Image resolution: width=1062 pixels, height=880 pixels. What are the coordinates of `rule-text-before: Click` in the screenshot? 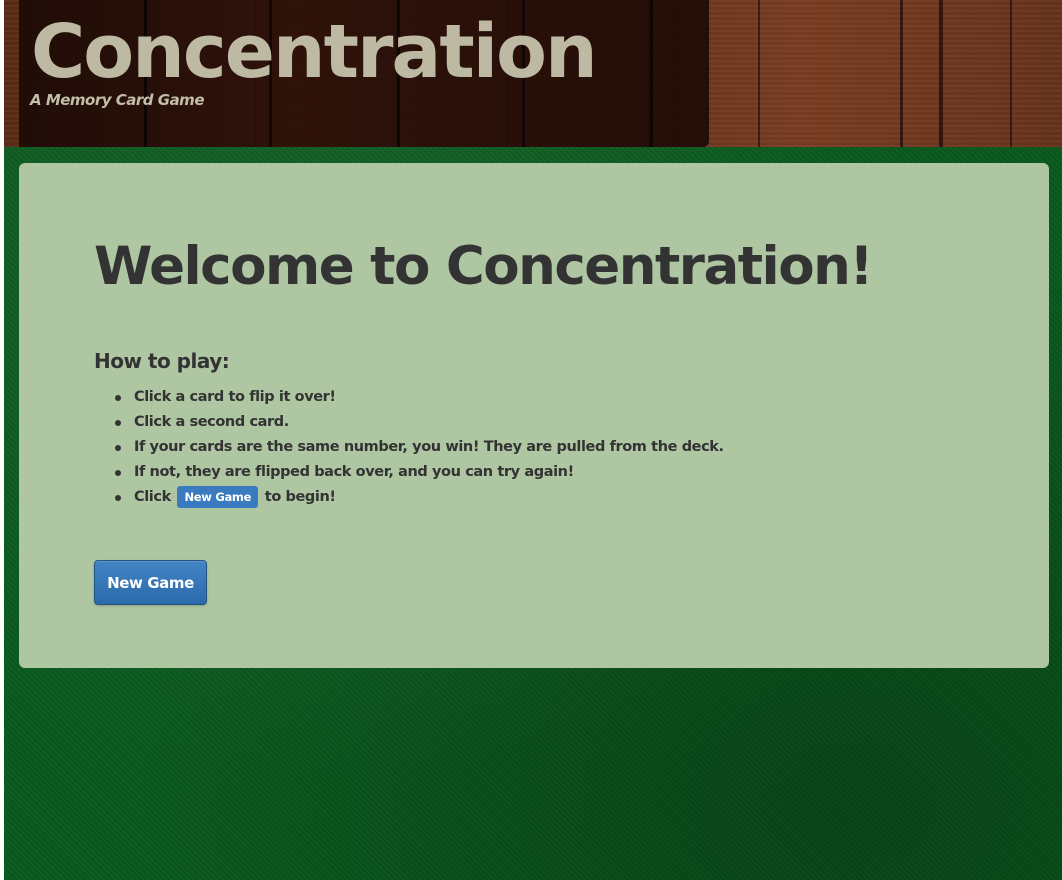 It's located at (152, 497).